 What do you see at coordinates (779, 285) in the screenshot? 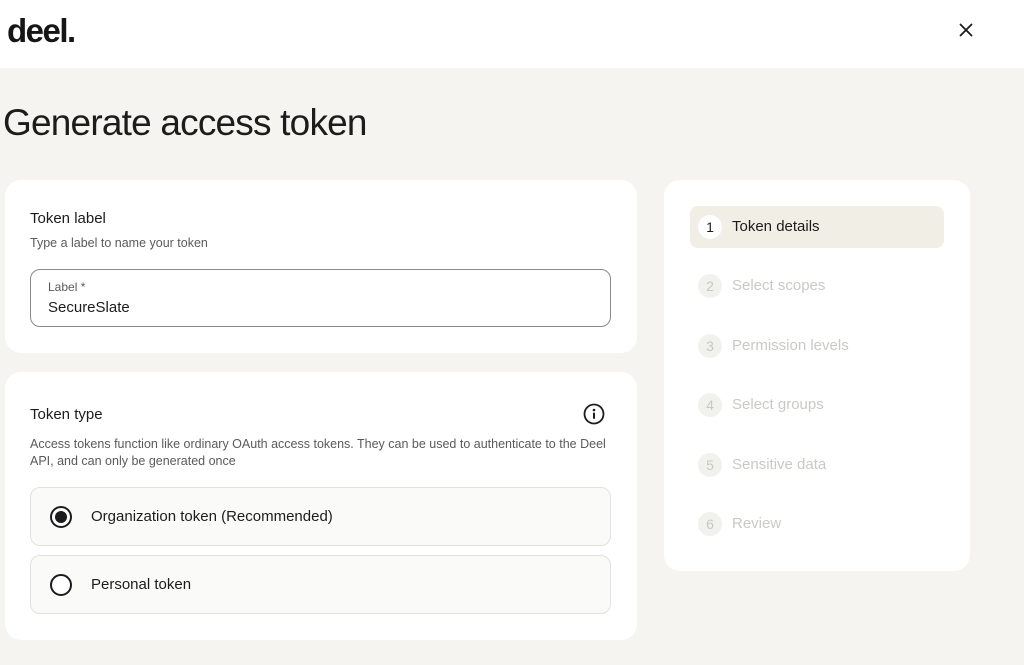
I see `step-label: Select scopes` at bounding box center [779, 285].